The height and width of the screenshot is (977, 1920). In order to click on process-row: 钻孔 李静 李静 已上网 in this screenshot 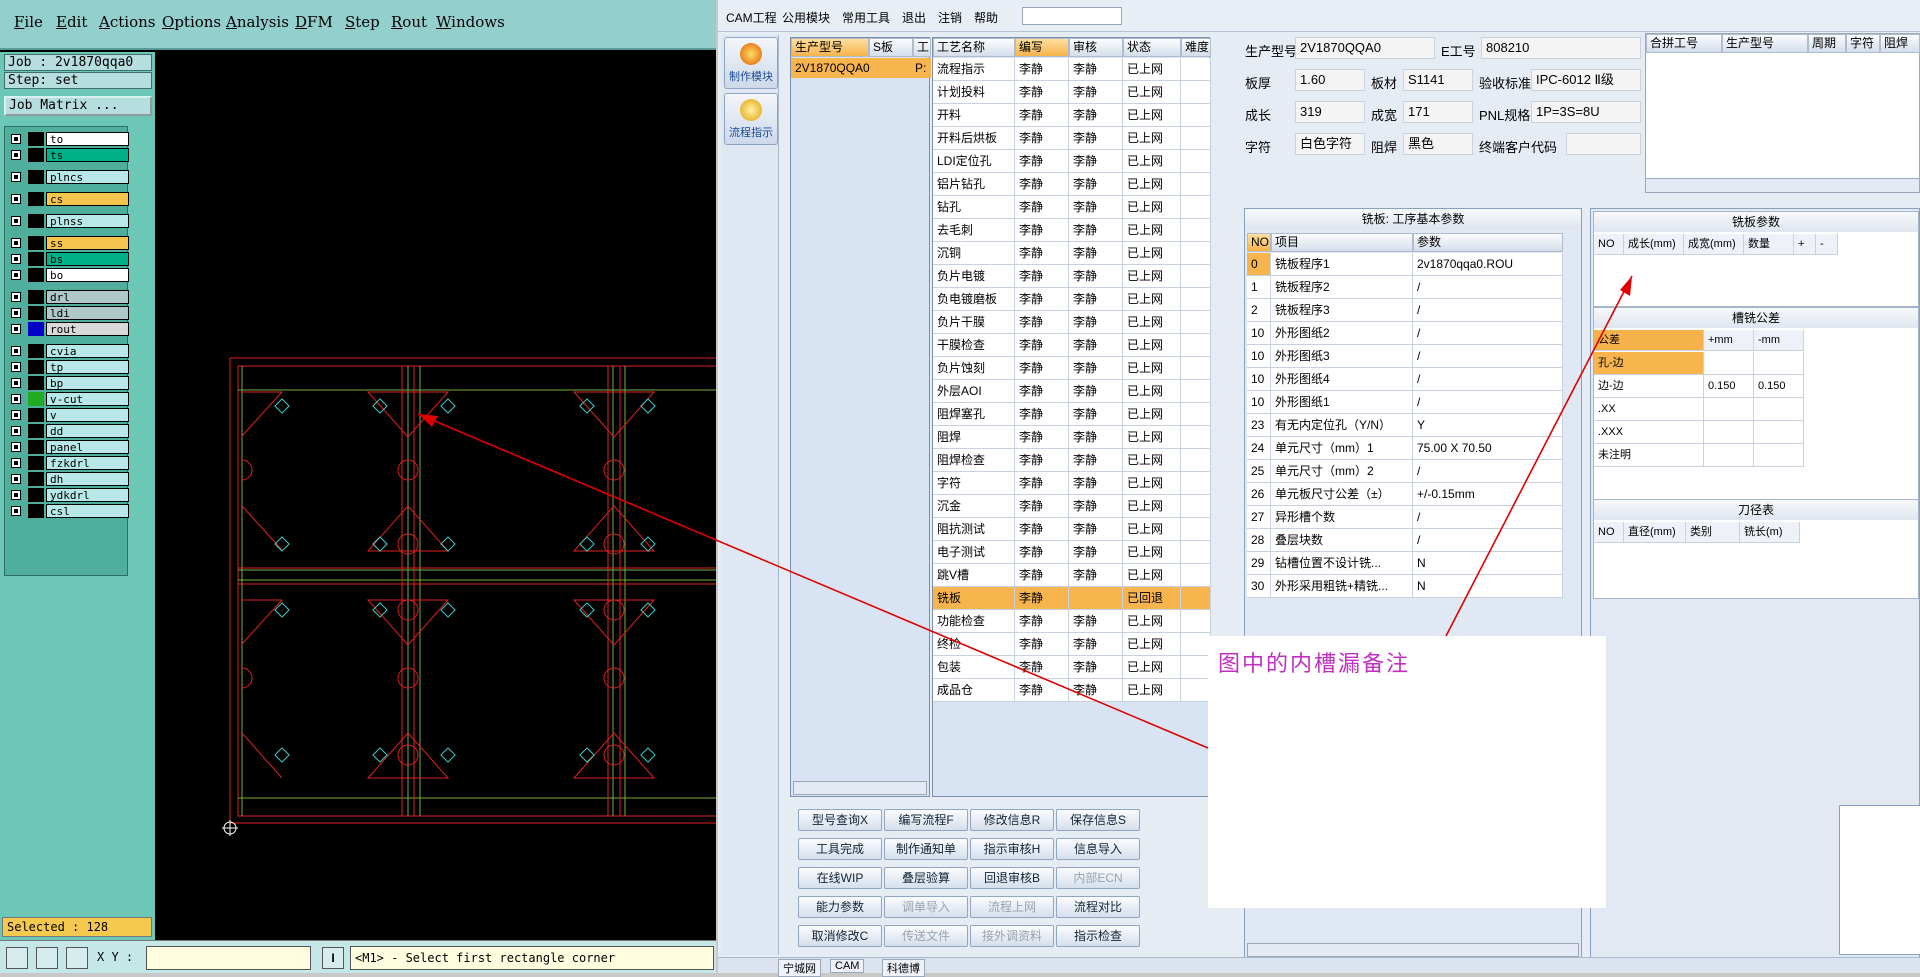, I will do `click(1072, 207)`.